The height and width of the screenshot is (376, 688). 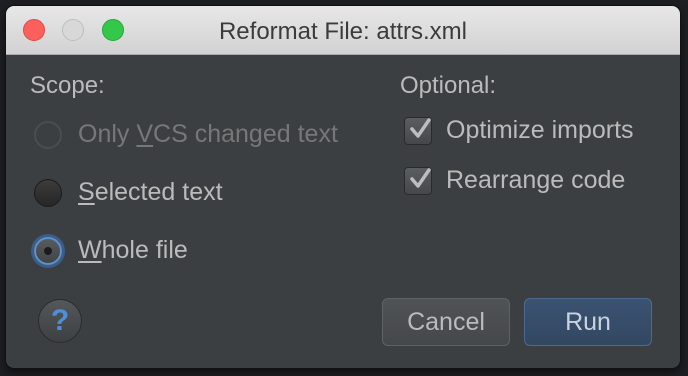 I want to click on scope-option-selected-text: Selected text, so click(x=128, y=192).